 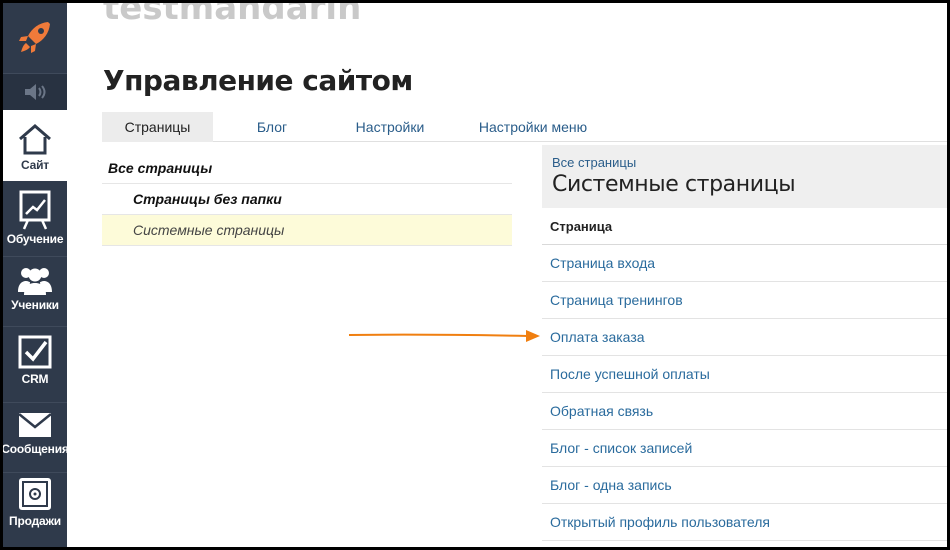 I want to click on rocket-icon, so click(x=34, y=37).